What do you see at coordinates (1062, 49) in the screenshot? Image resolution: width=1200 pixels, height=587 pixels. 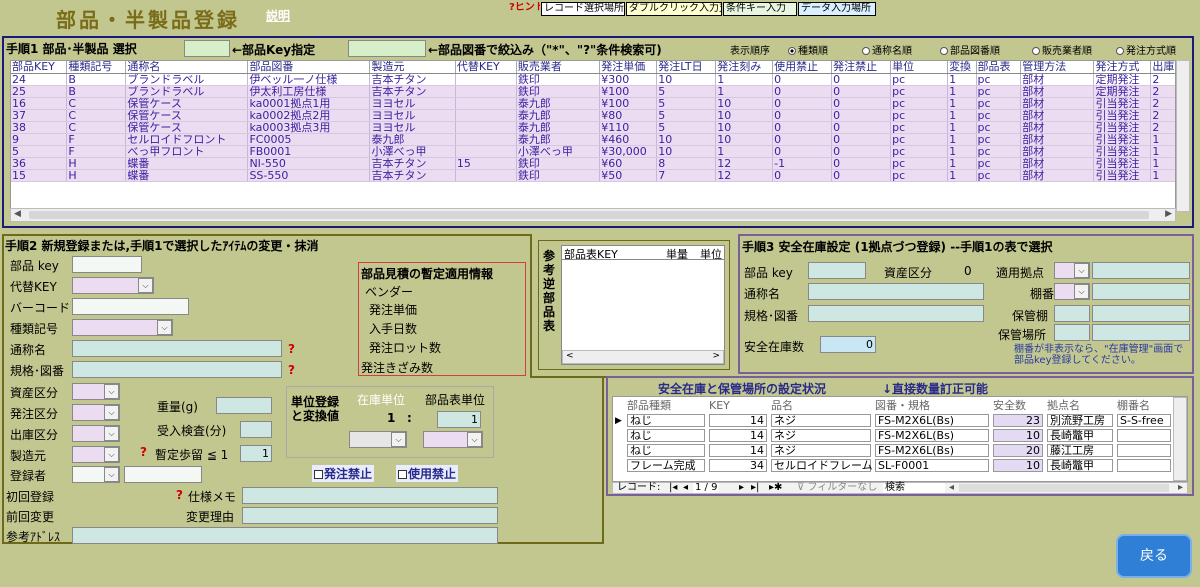 I see `sort-option-vendor: 販売業者順` at bounding box center [1062, 49].